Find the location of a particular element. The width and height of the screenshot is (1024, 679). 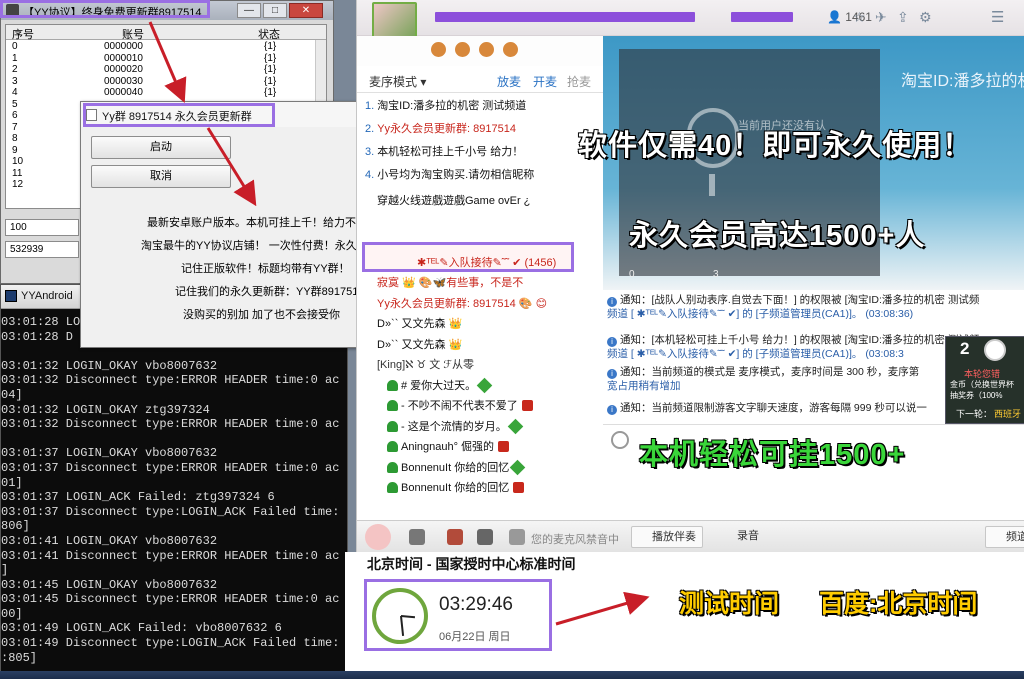

arrow-title-to-dialog is located at coordinates (167, 62).